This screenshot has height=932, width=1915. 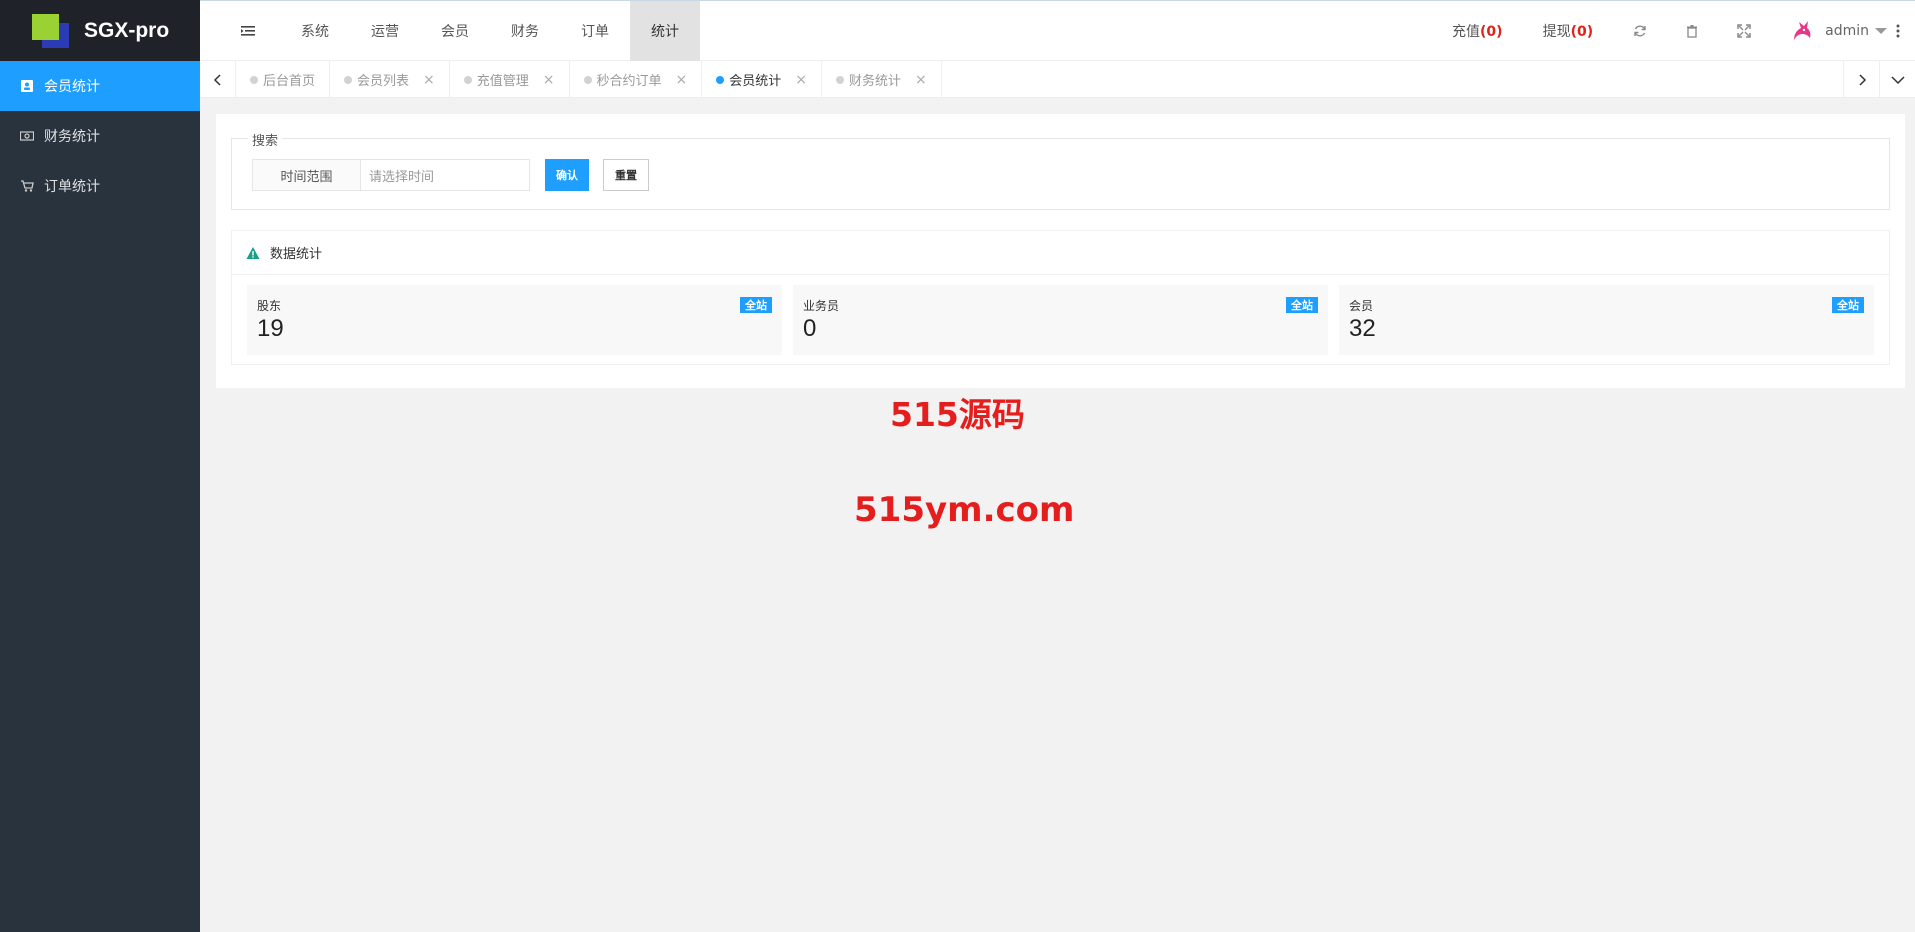 I want to click on logo-icon, so click(x=52, y=30).